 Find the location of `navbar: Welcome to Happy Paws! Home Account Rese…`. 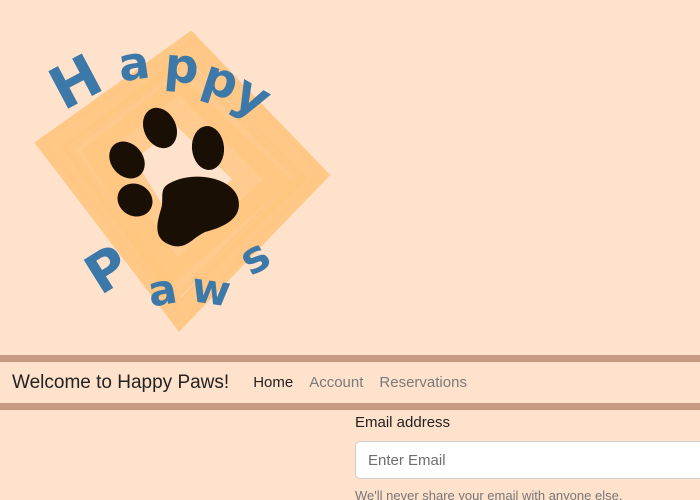

navbar: Welcome to Happy Paws! Home Account Rese… is located at coordinates (350, 382).